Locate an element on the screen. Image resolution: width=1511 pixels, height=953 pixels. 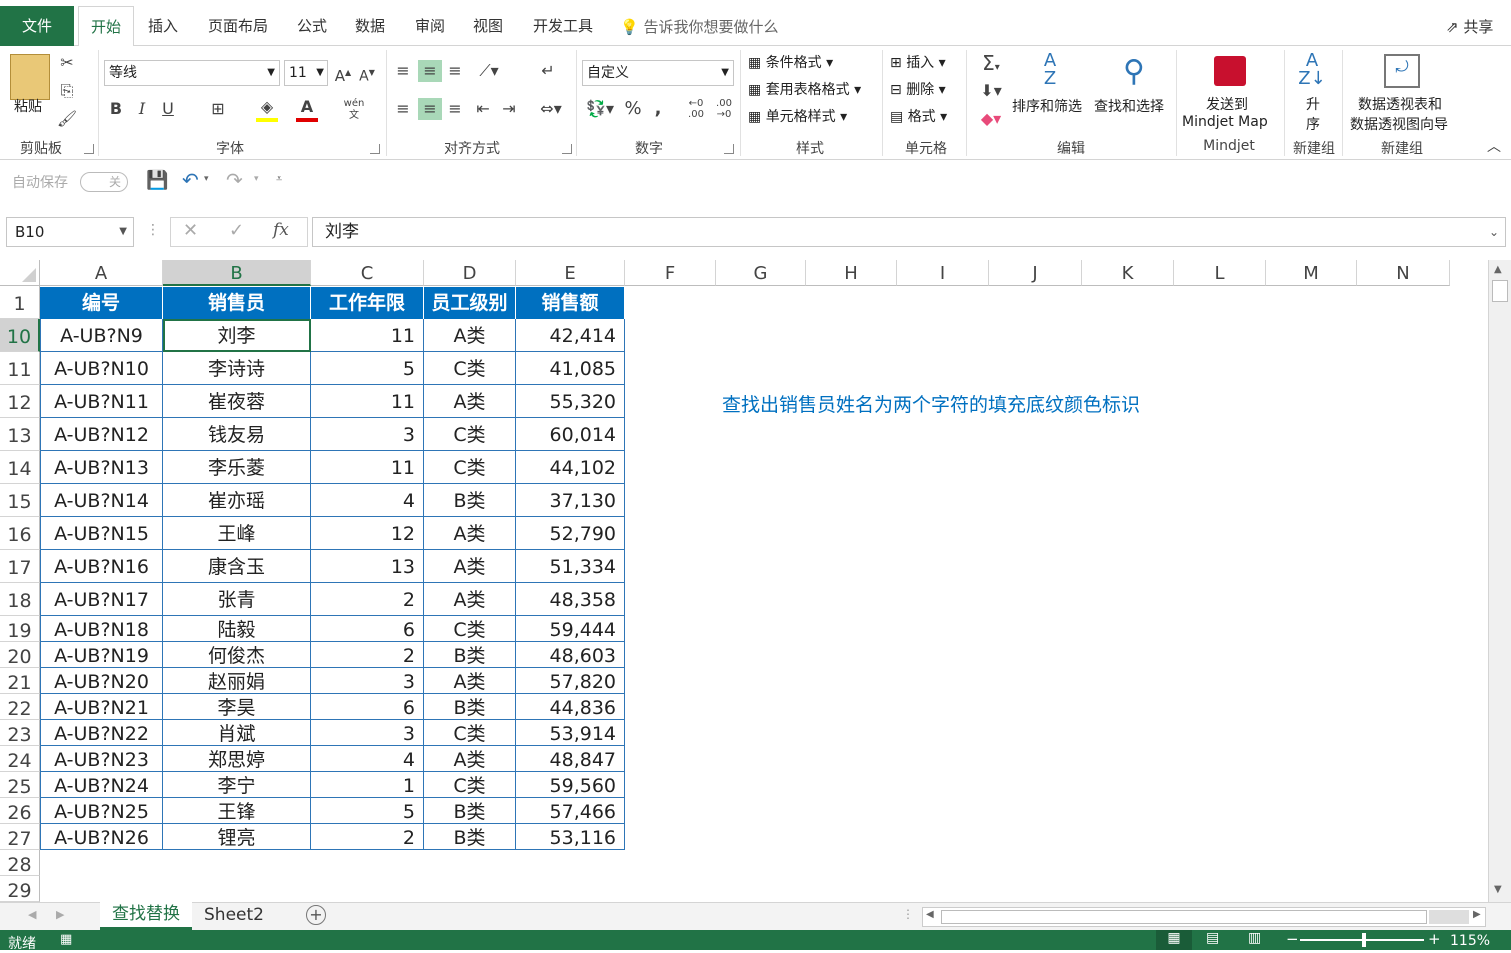
save-icon: 💾 is located at coordinates (157, 180).